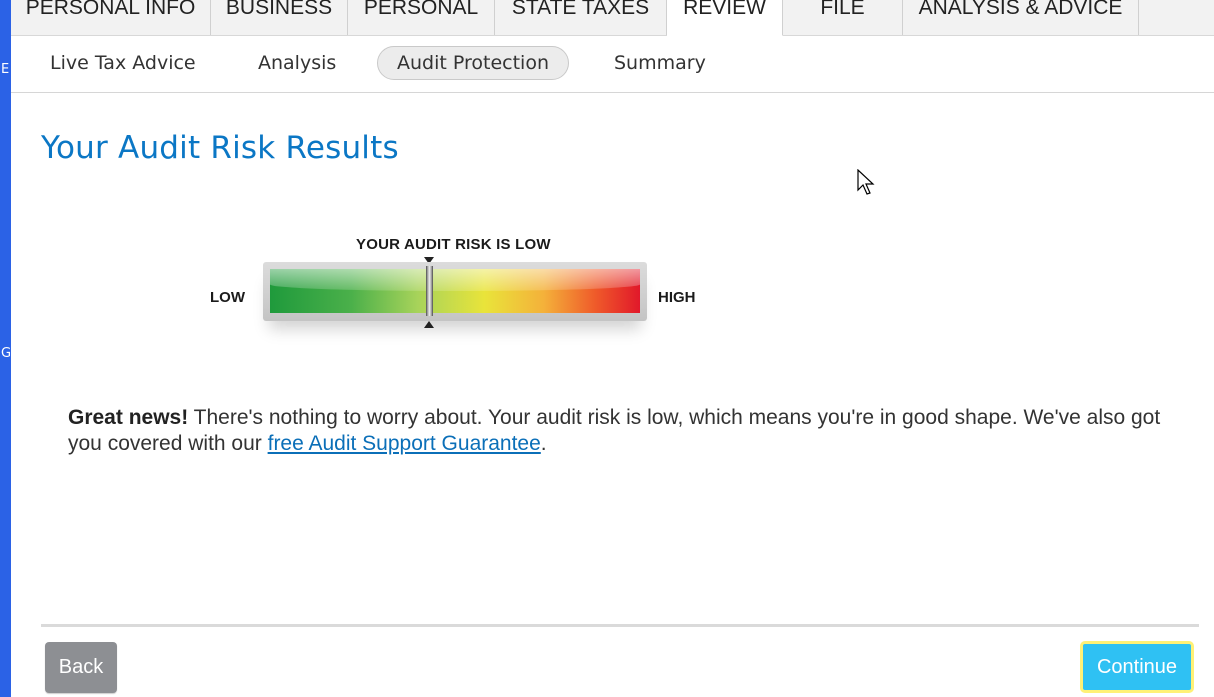 This screenshot has width=1214, height=697. Describe the element at coordinates (220, 148) in the screenshot. I see `page-title: Your Audit Risk Results` at that location.